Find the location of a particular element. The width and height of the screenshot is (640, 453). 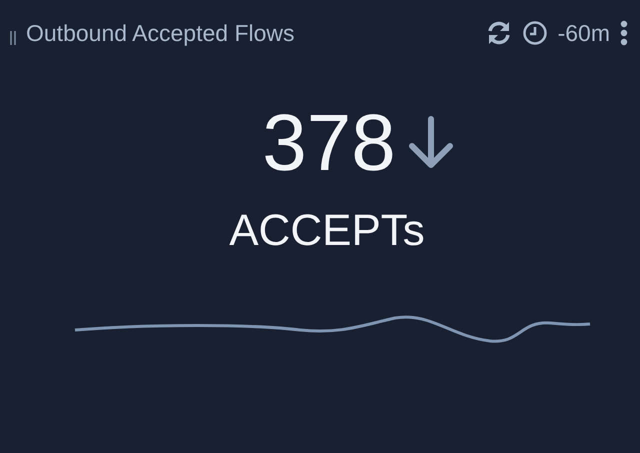

stat-value: 378 is located at coordinates (329, 143).